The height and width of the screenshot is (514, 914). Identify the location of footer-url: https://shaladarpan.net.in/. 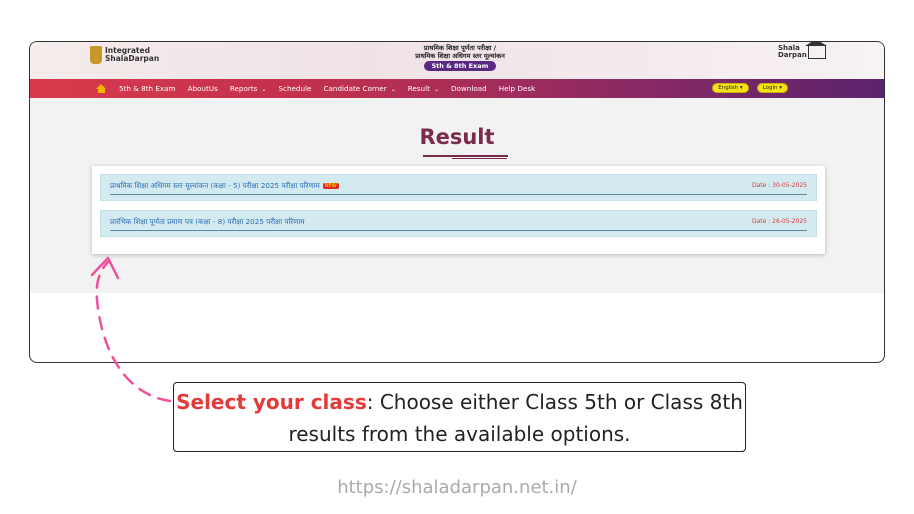
(457, 487).